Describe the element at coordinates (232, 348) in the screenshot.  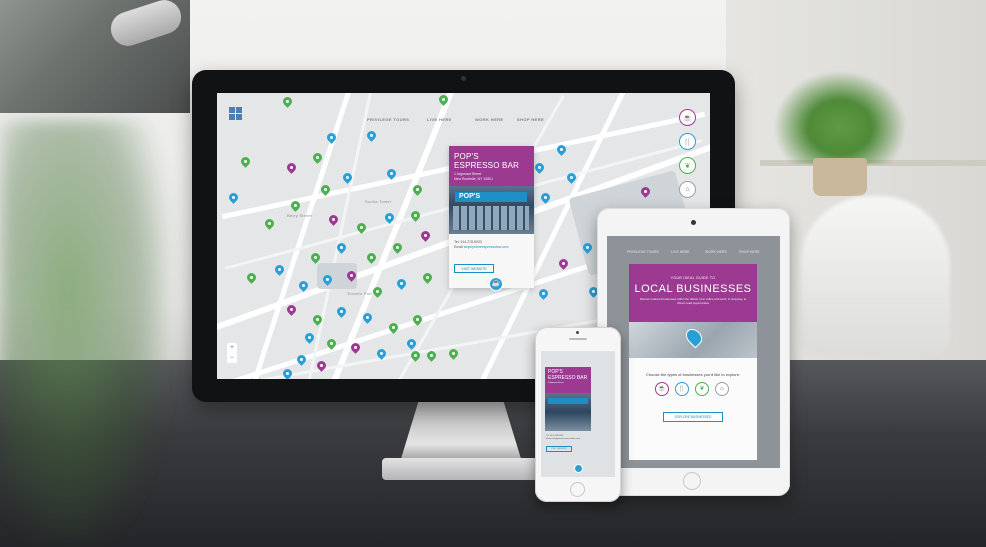
I see `zoom-in-button: +` at that location.